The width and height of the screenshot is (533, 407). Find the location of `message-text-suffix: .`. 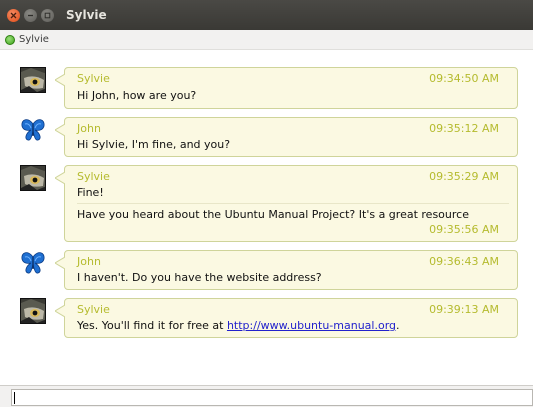

message-text-suffix: . is located at coordinates (398, 325).